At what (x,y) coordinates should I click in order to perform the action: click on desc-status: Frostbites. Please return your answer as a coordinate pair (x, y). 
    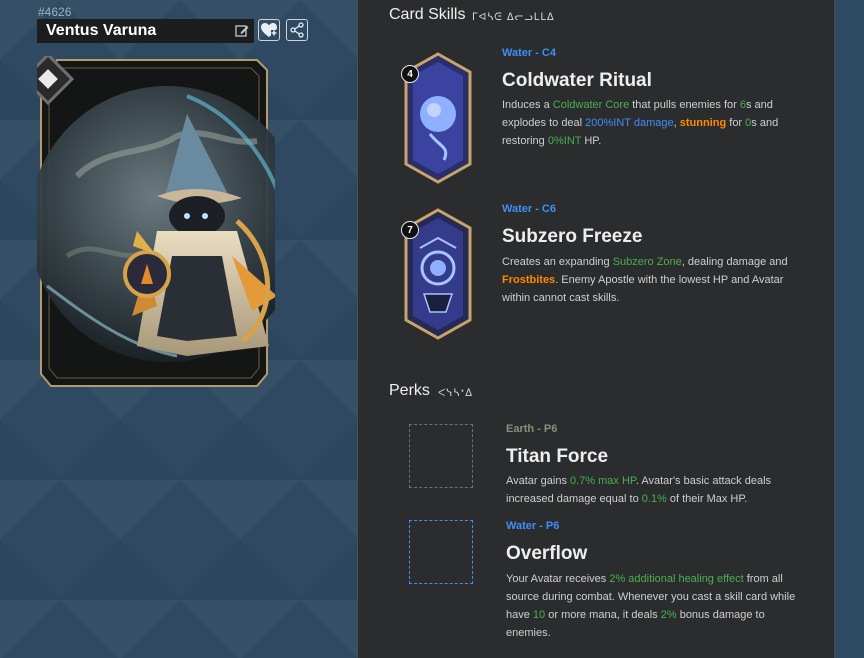
    Looking at the image, I should click on (529, 280).